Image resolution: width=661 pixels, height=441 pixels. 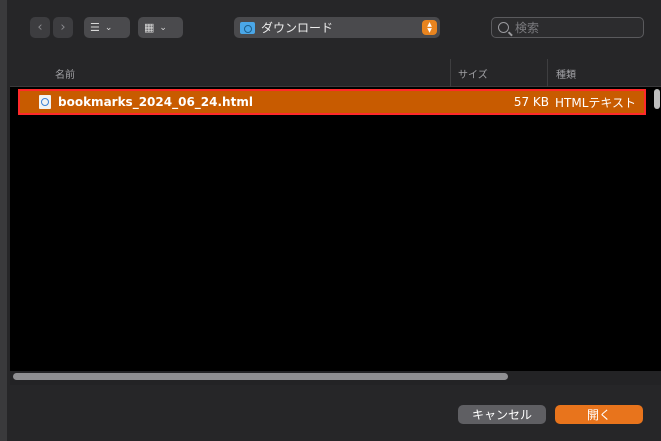 What do you see at coordinates (657, 99) in the screenshot?
I see `vertical-scrollbar` at bounding box center [657, 99].